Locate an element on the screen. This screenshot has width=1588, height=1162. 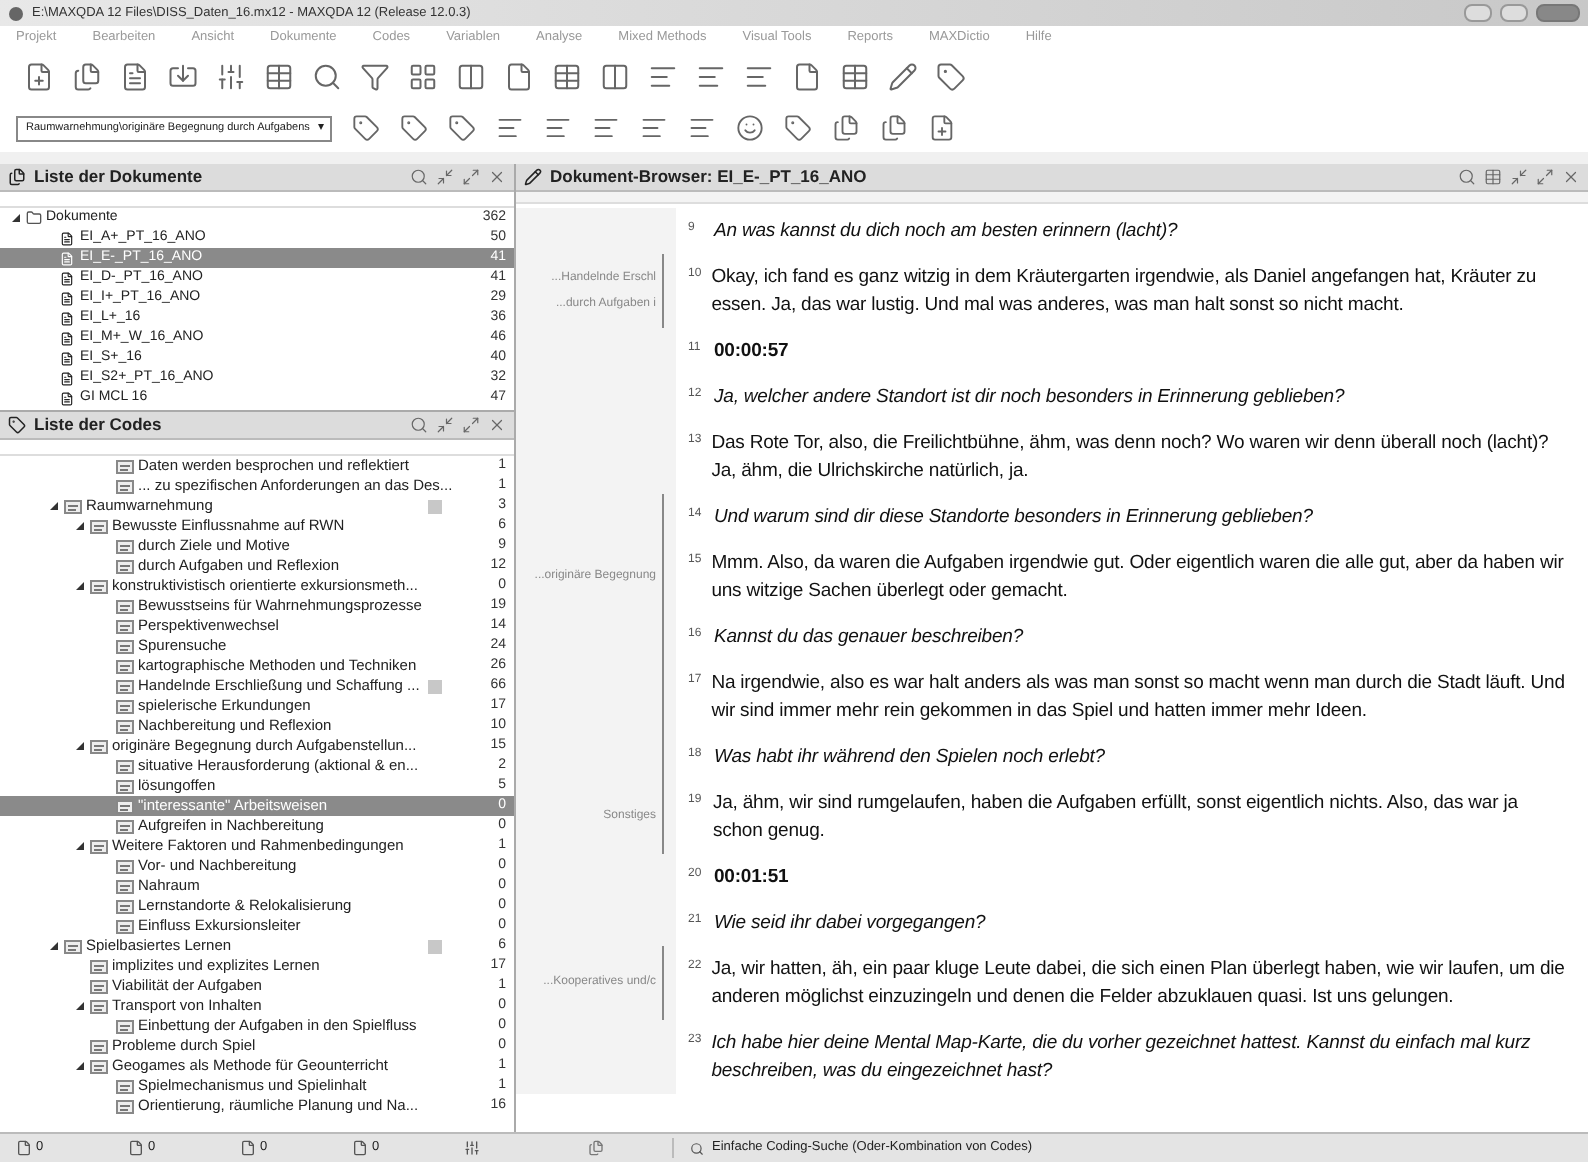
panel-title: Dokument-Browser: EI_E-_PT_16_ANO is located at coordinates (708, 177).